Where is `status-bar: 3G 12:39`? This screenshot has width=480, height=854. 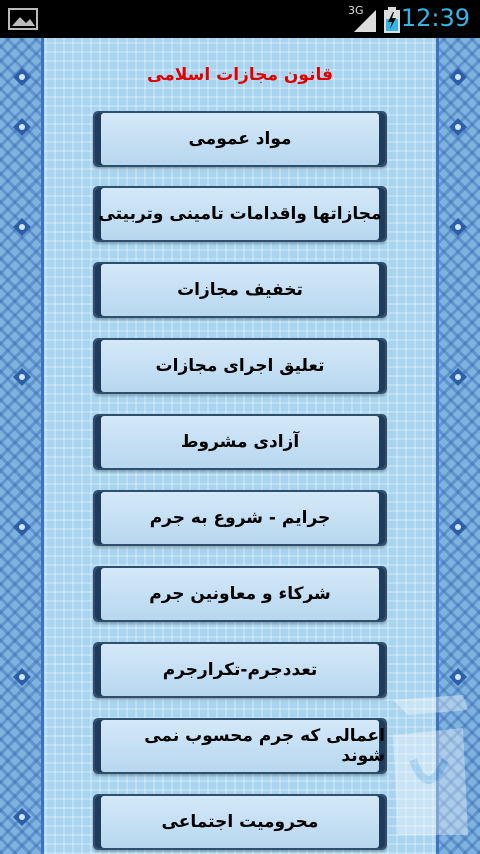
status-bar: 3G 12:39 is located at coordinates (240, 19).